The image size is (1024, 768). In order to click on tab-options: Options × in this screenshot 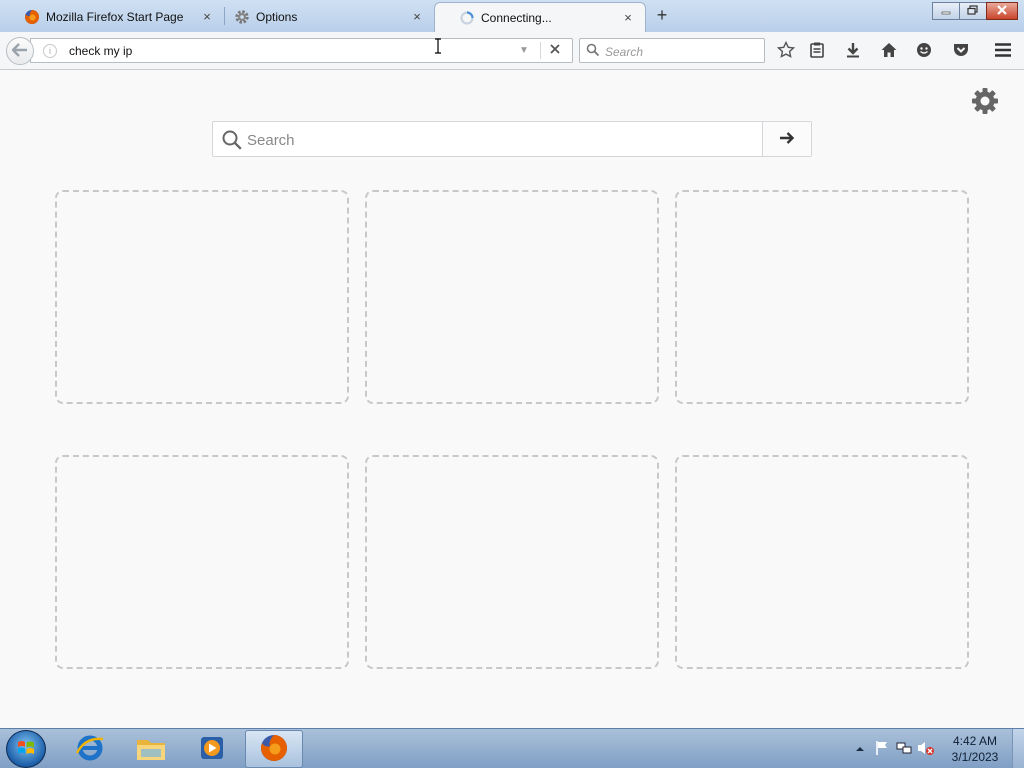, I will do `click(322, 17)`.